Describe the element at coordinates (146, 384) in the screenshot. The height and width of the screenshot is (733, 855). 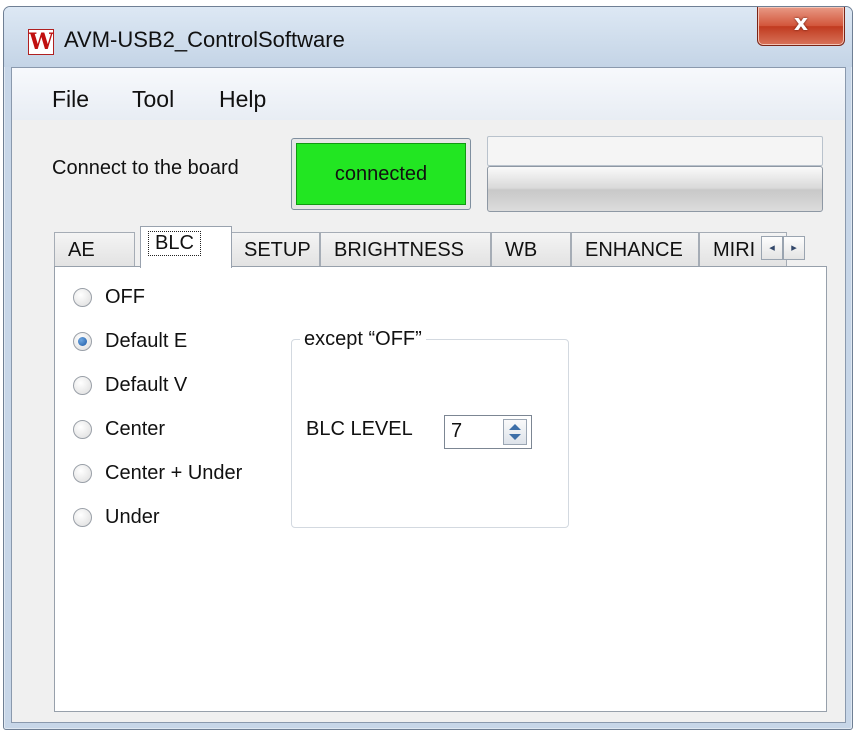
I see `radio-label: Default V` at that location.